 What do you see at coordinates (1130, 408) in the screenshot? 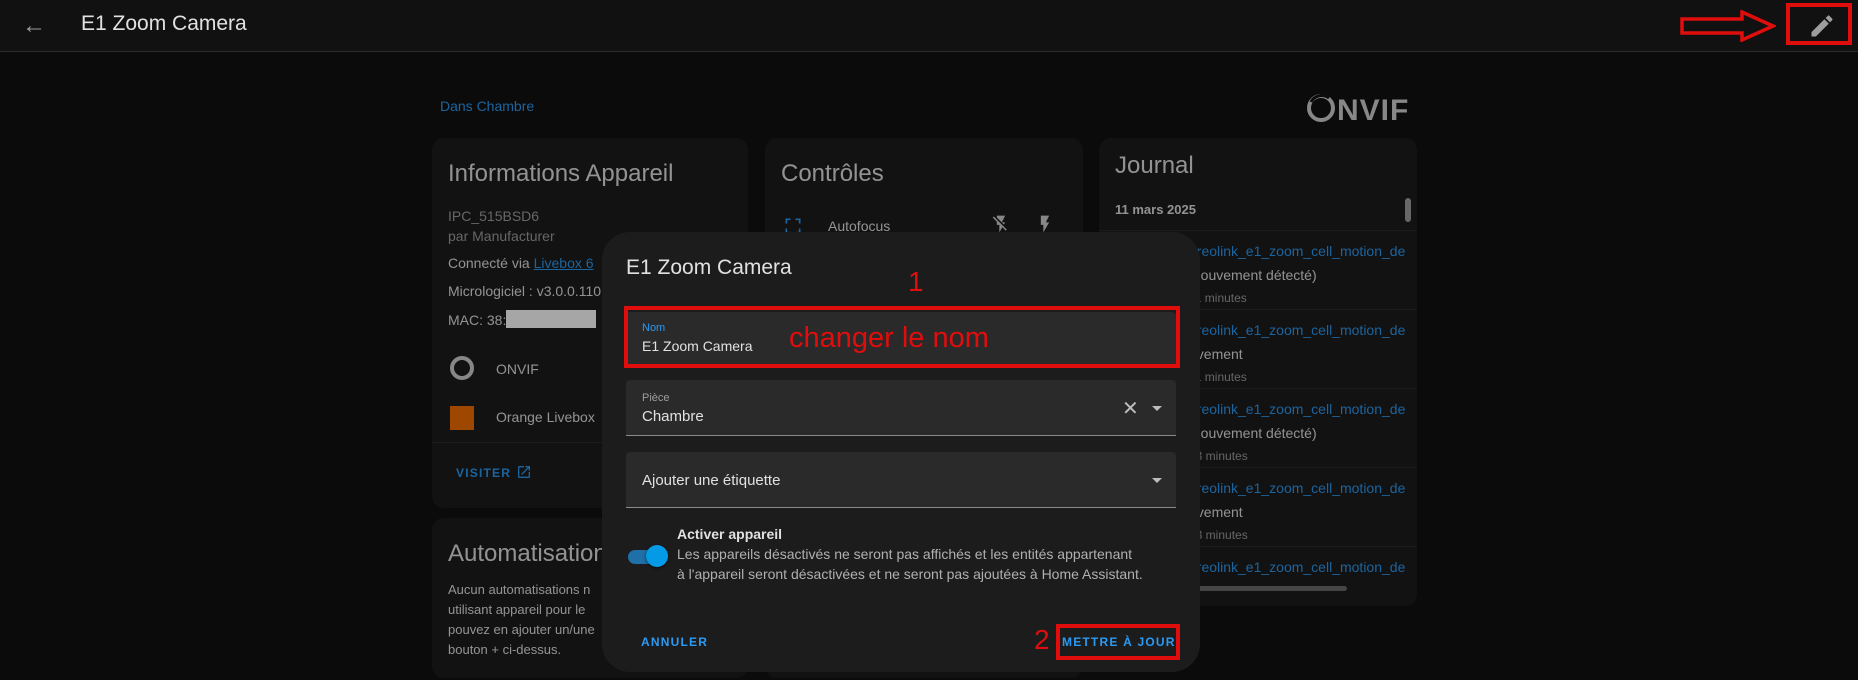
I see `clear-icon: ✕` at bounding box center [1130, 408].